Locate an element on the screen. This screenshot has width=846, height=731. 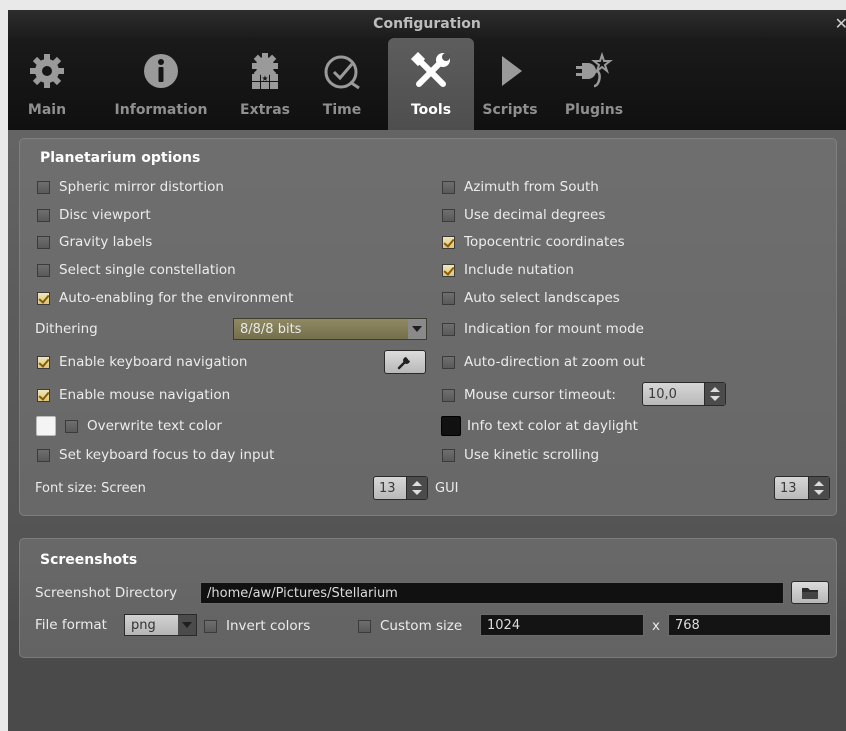
file-format-select: png is located at coordinates (160, 625).